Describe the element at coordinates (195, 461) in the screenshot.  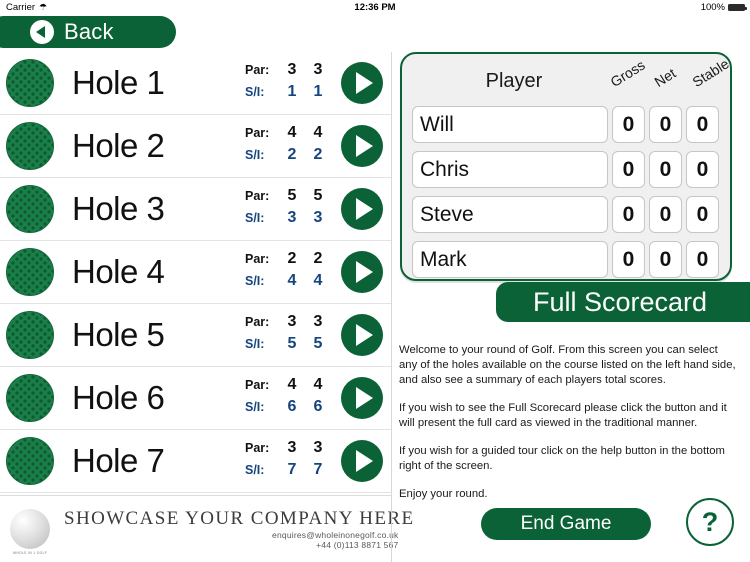
I see `hole-row: Hole 7 Par: 3 3 S/I: 7 7` at that location.